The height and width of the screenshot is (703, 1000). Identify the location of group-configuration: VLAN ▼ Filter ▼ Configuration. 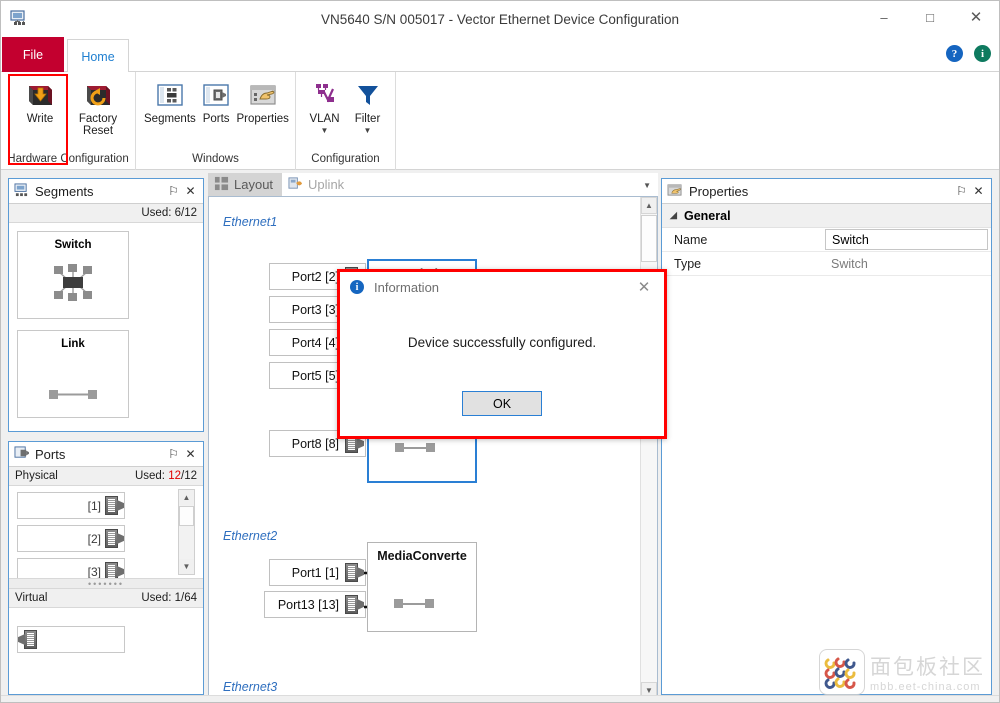
(346, 121).